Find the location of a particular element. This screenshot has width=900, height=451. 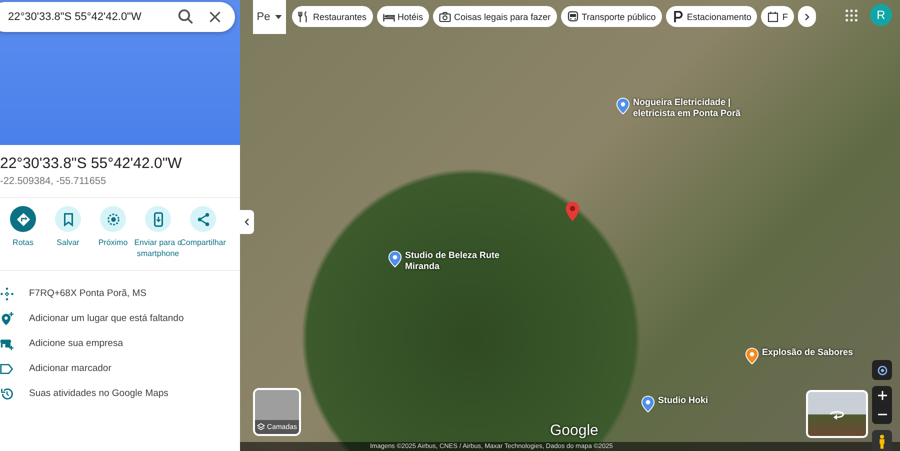

action-button: Rotas is located at coordinates (23, 235).